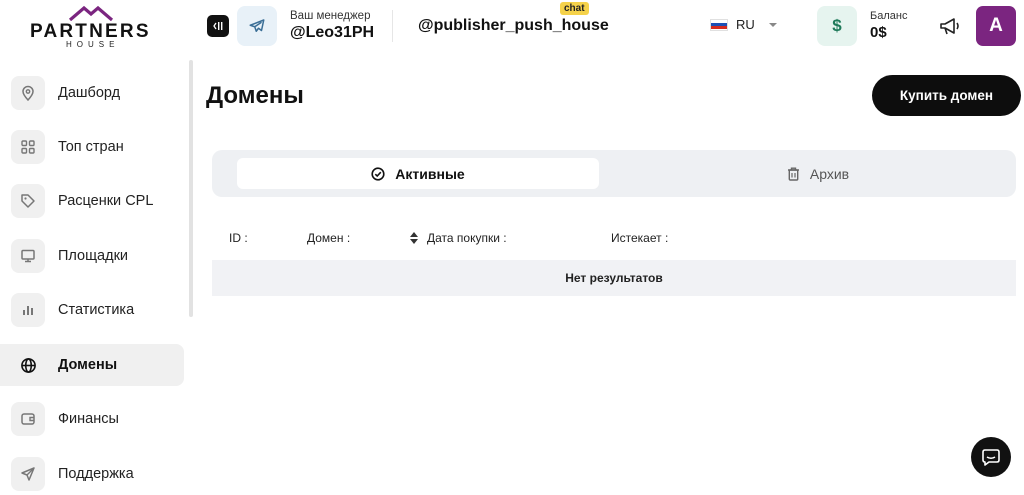 The width and height of the screenshot is (1024, 495). I want to click on megaphone-icon, so click(950, 26).